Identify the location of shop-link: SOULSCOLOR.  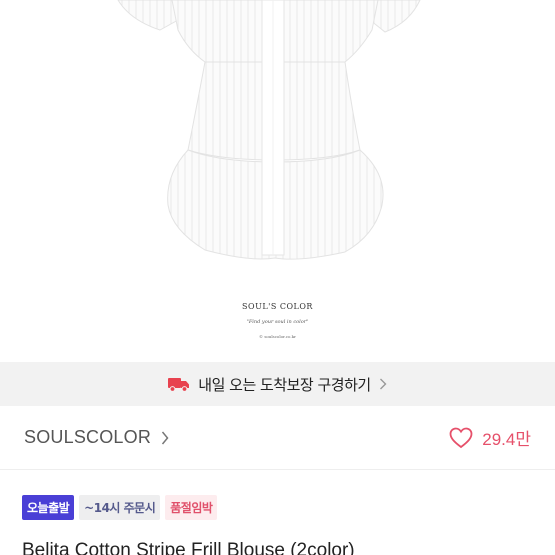
(96, 437).